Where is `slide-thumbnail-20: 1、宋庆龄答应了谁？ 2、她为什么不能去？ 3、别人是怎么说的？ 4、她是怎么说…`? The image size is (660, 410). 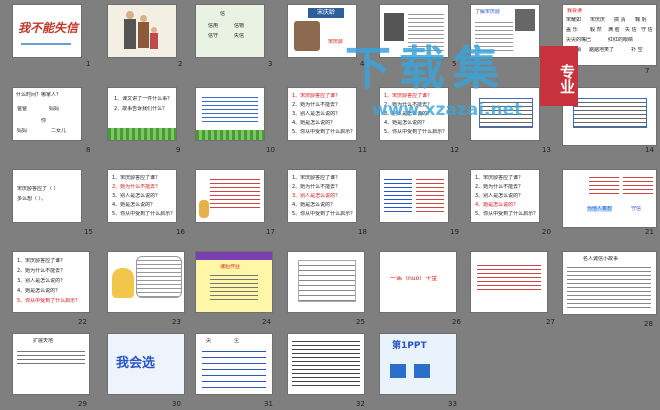 slide-thumbnail-20: 1、宋庆龄答应了谁？ 2、她为什么不能去？ 3、别人是怎么说的？ 4、她是怎么说… is located at coordinates (505, 196).